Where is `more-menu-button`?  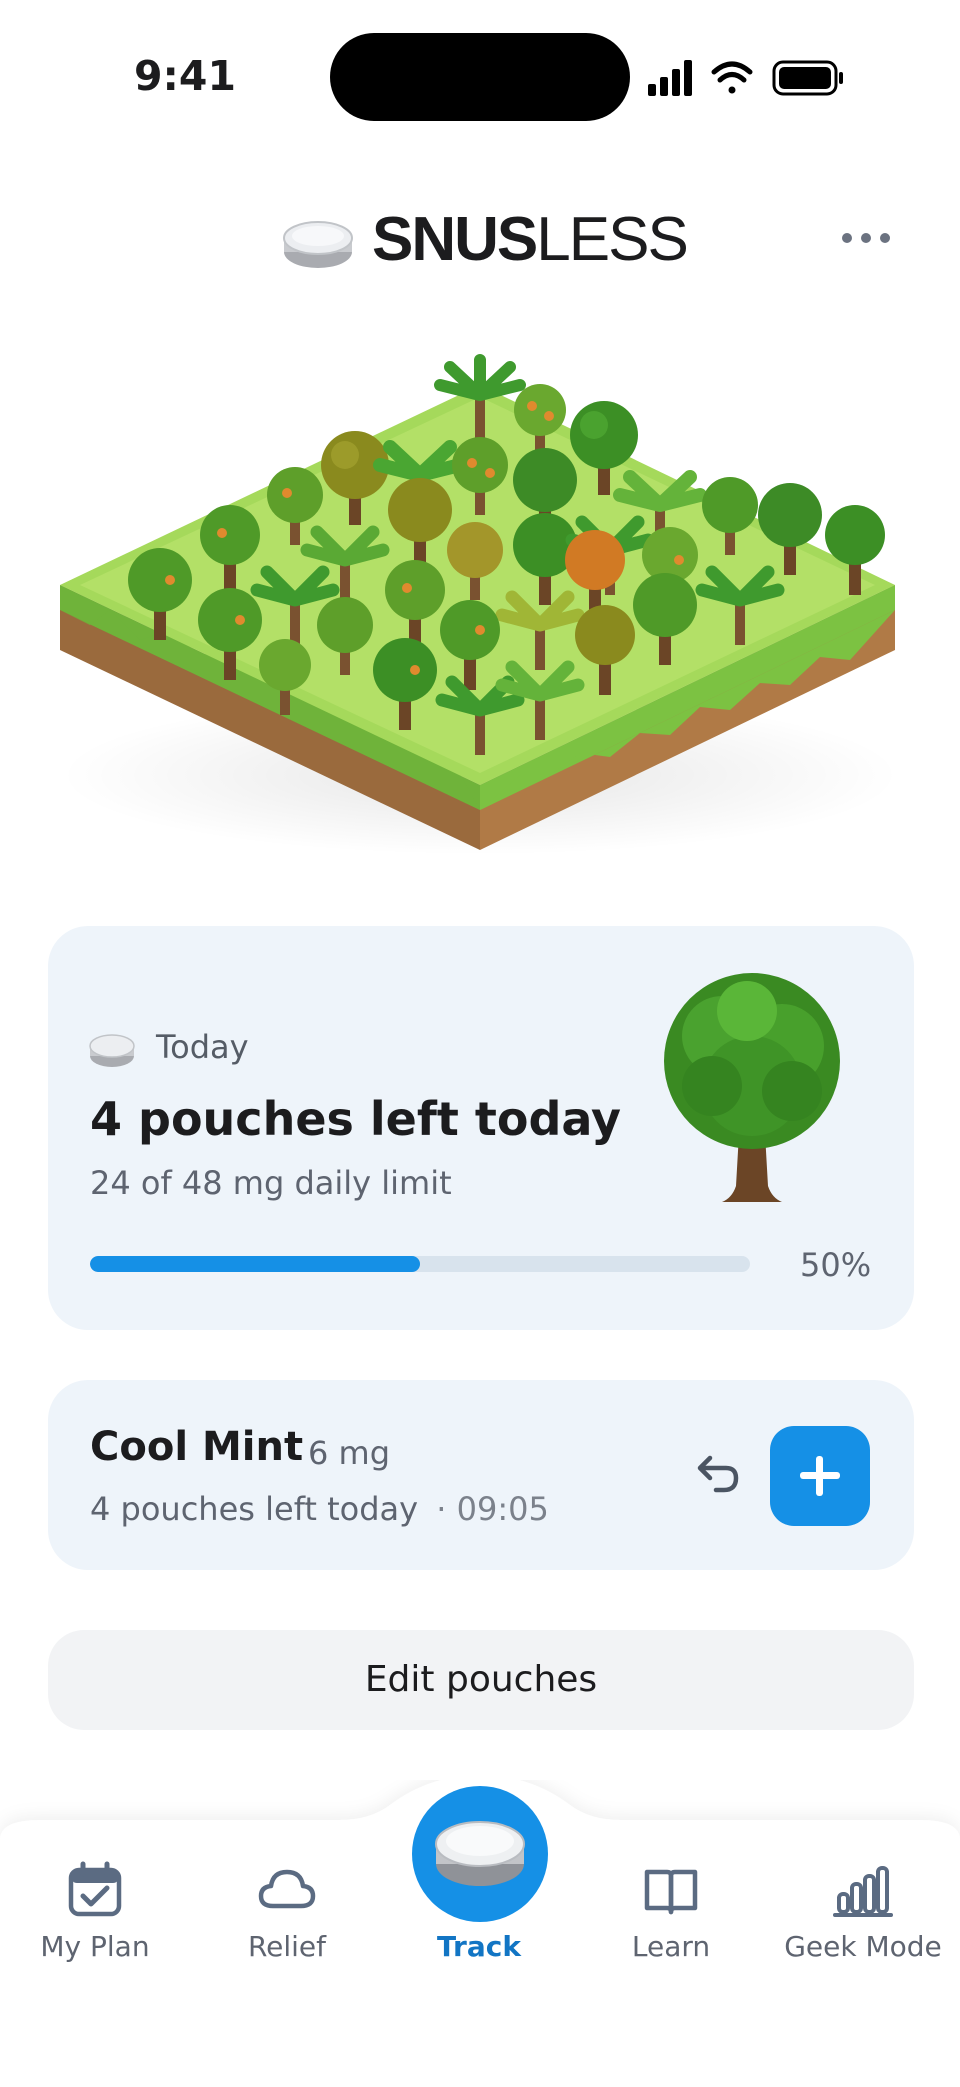 more-menu-button is located at coordinates (866, 238).